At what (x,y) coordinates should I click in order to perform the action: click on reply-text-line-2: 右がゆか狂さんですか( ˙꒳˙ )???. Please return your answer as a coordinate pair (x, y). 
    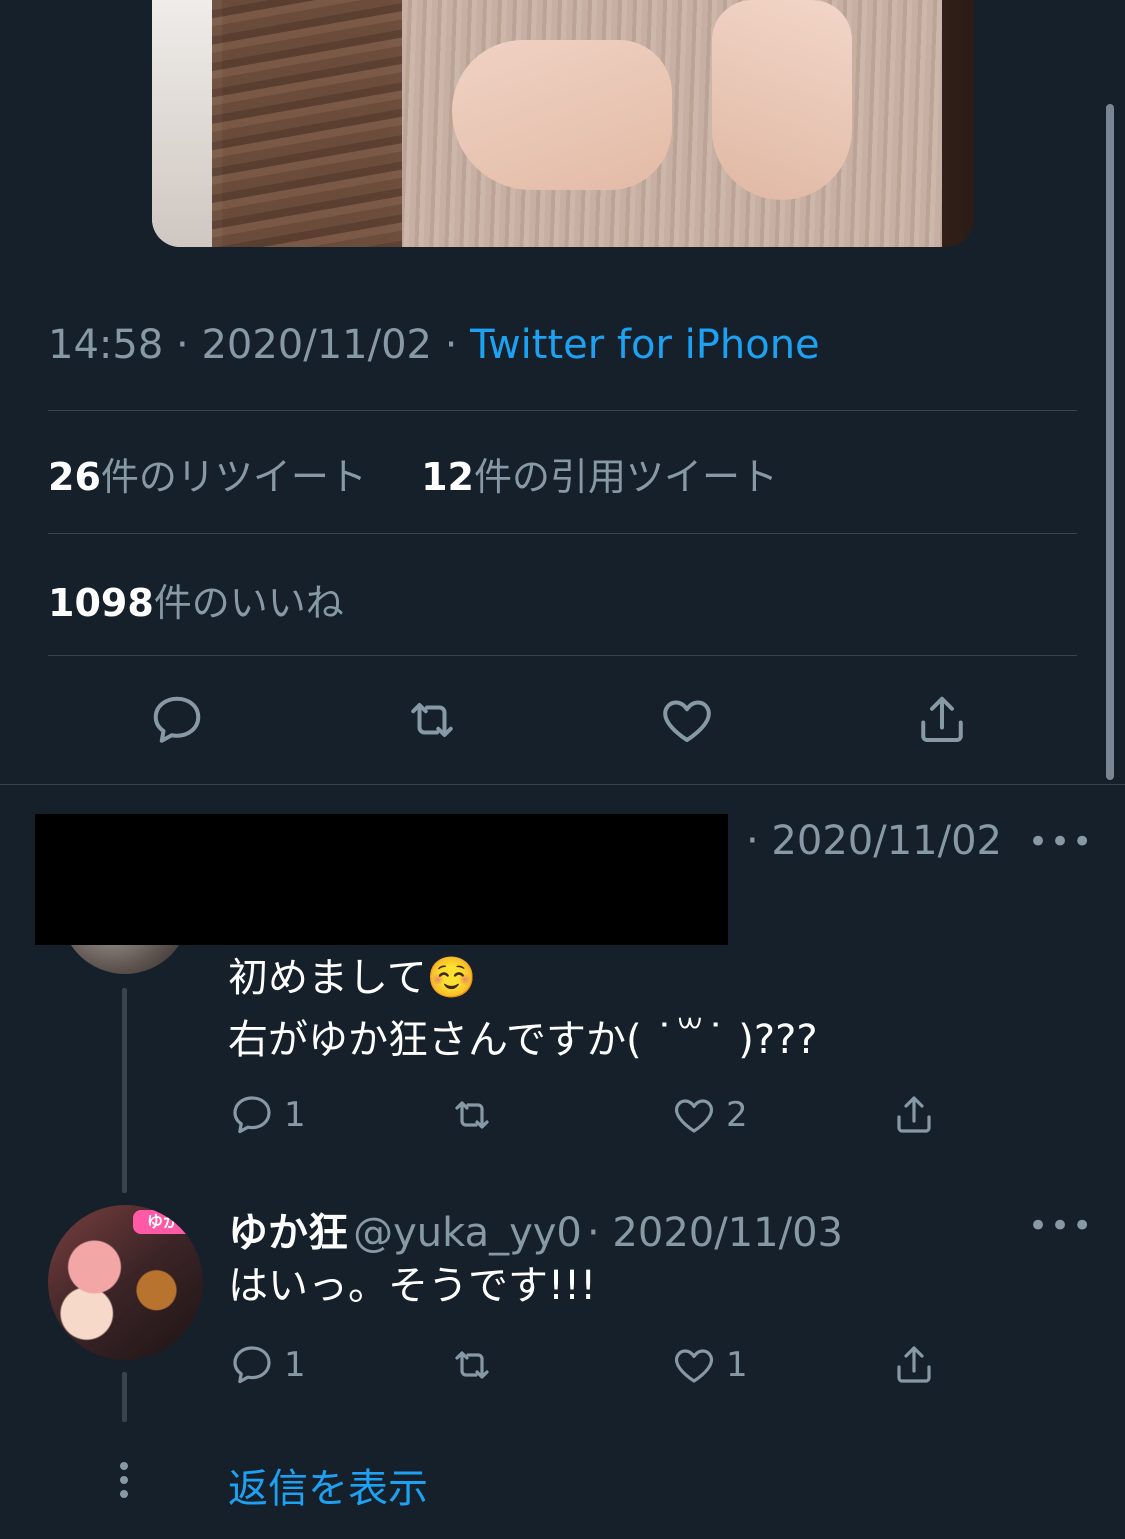
    Looking at the image, I should click on (523, 1040).